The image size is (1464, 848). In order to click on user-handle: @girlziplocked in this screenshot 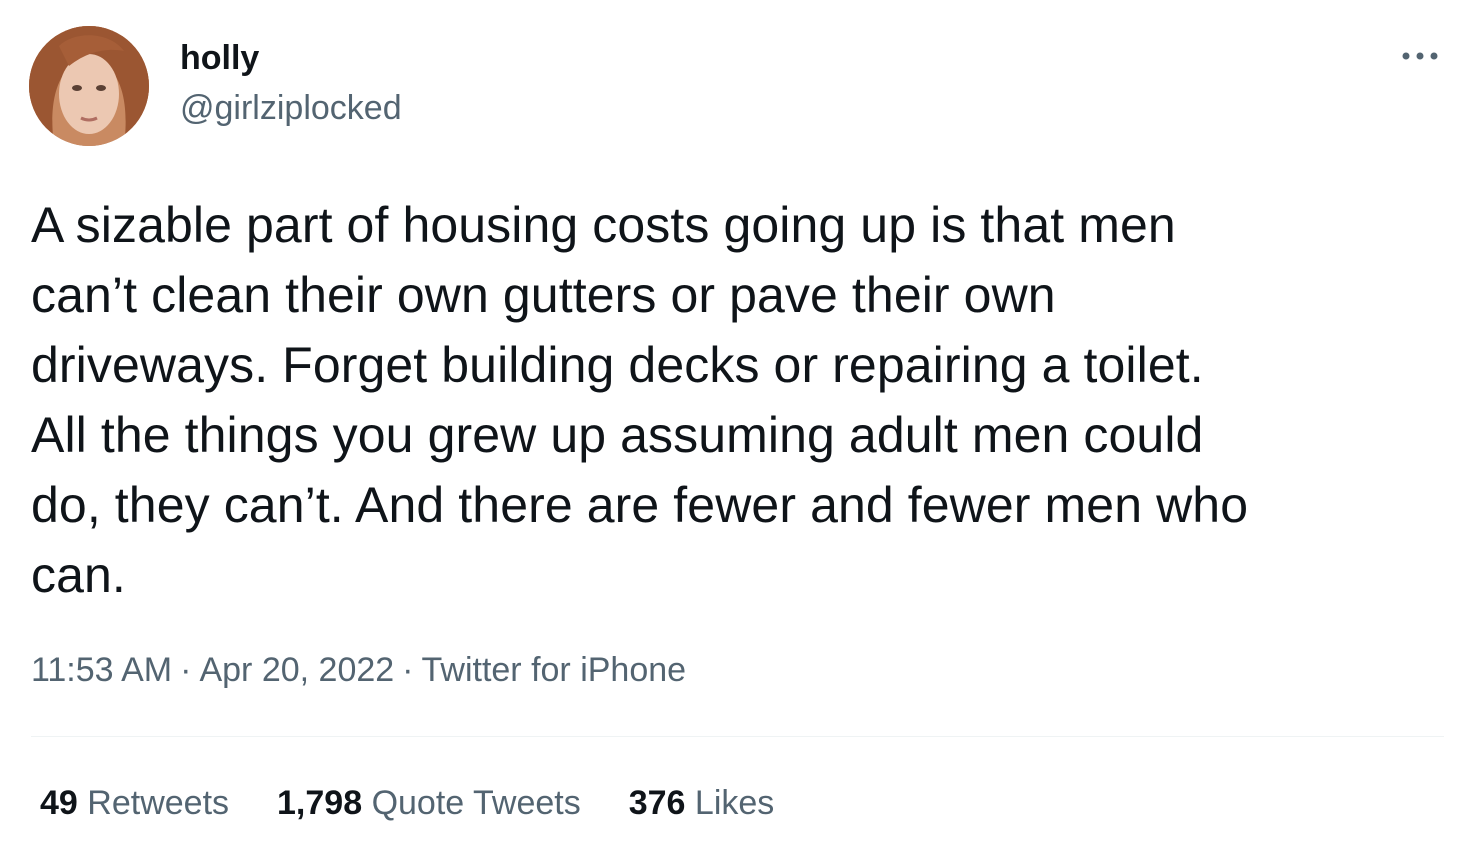, I will do `click(291, 108)`.